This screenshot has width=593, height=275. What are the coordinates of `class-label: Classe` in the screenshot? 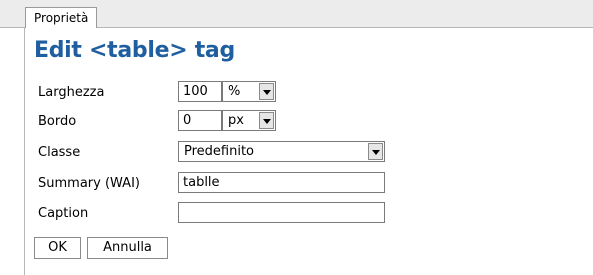 It's located at (59, 152).